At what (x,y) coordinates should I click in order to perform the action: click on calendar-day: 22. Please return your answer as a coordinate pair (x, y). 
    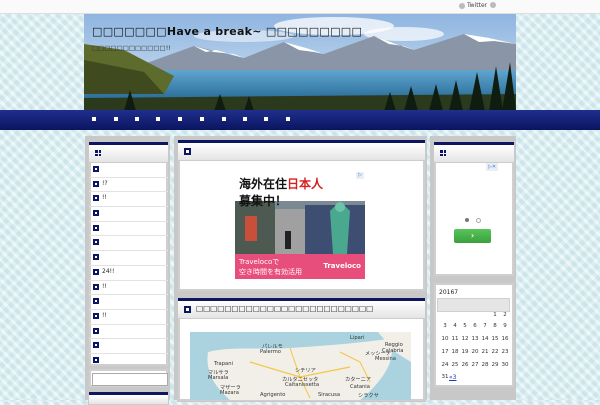
    Looking at the image, I should click on (495, 352).